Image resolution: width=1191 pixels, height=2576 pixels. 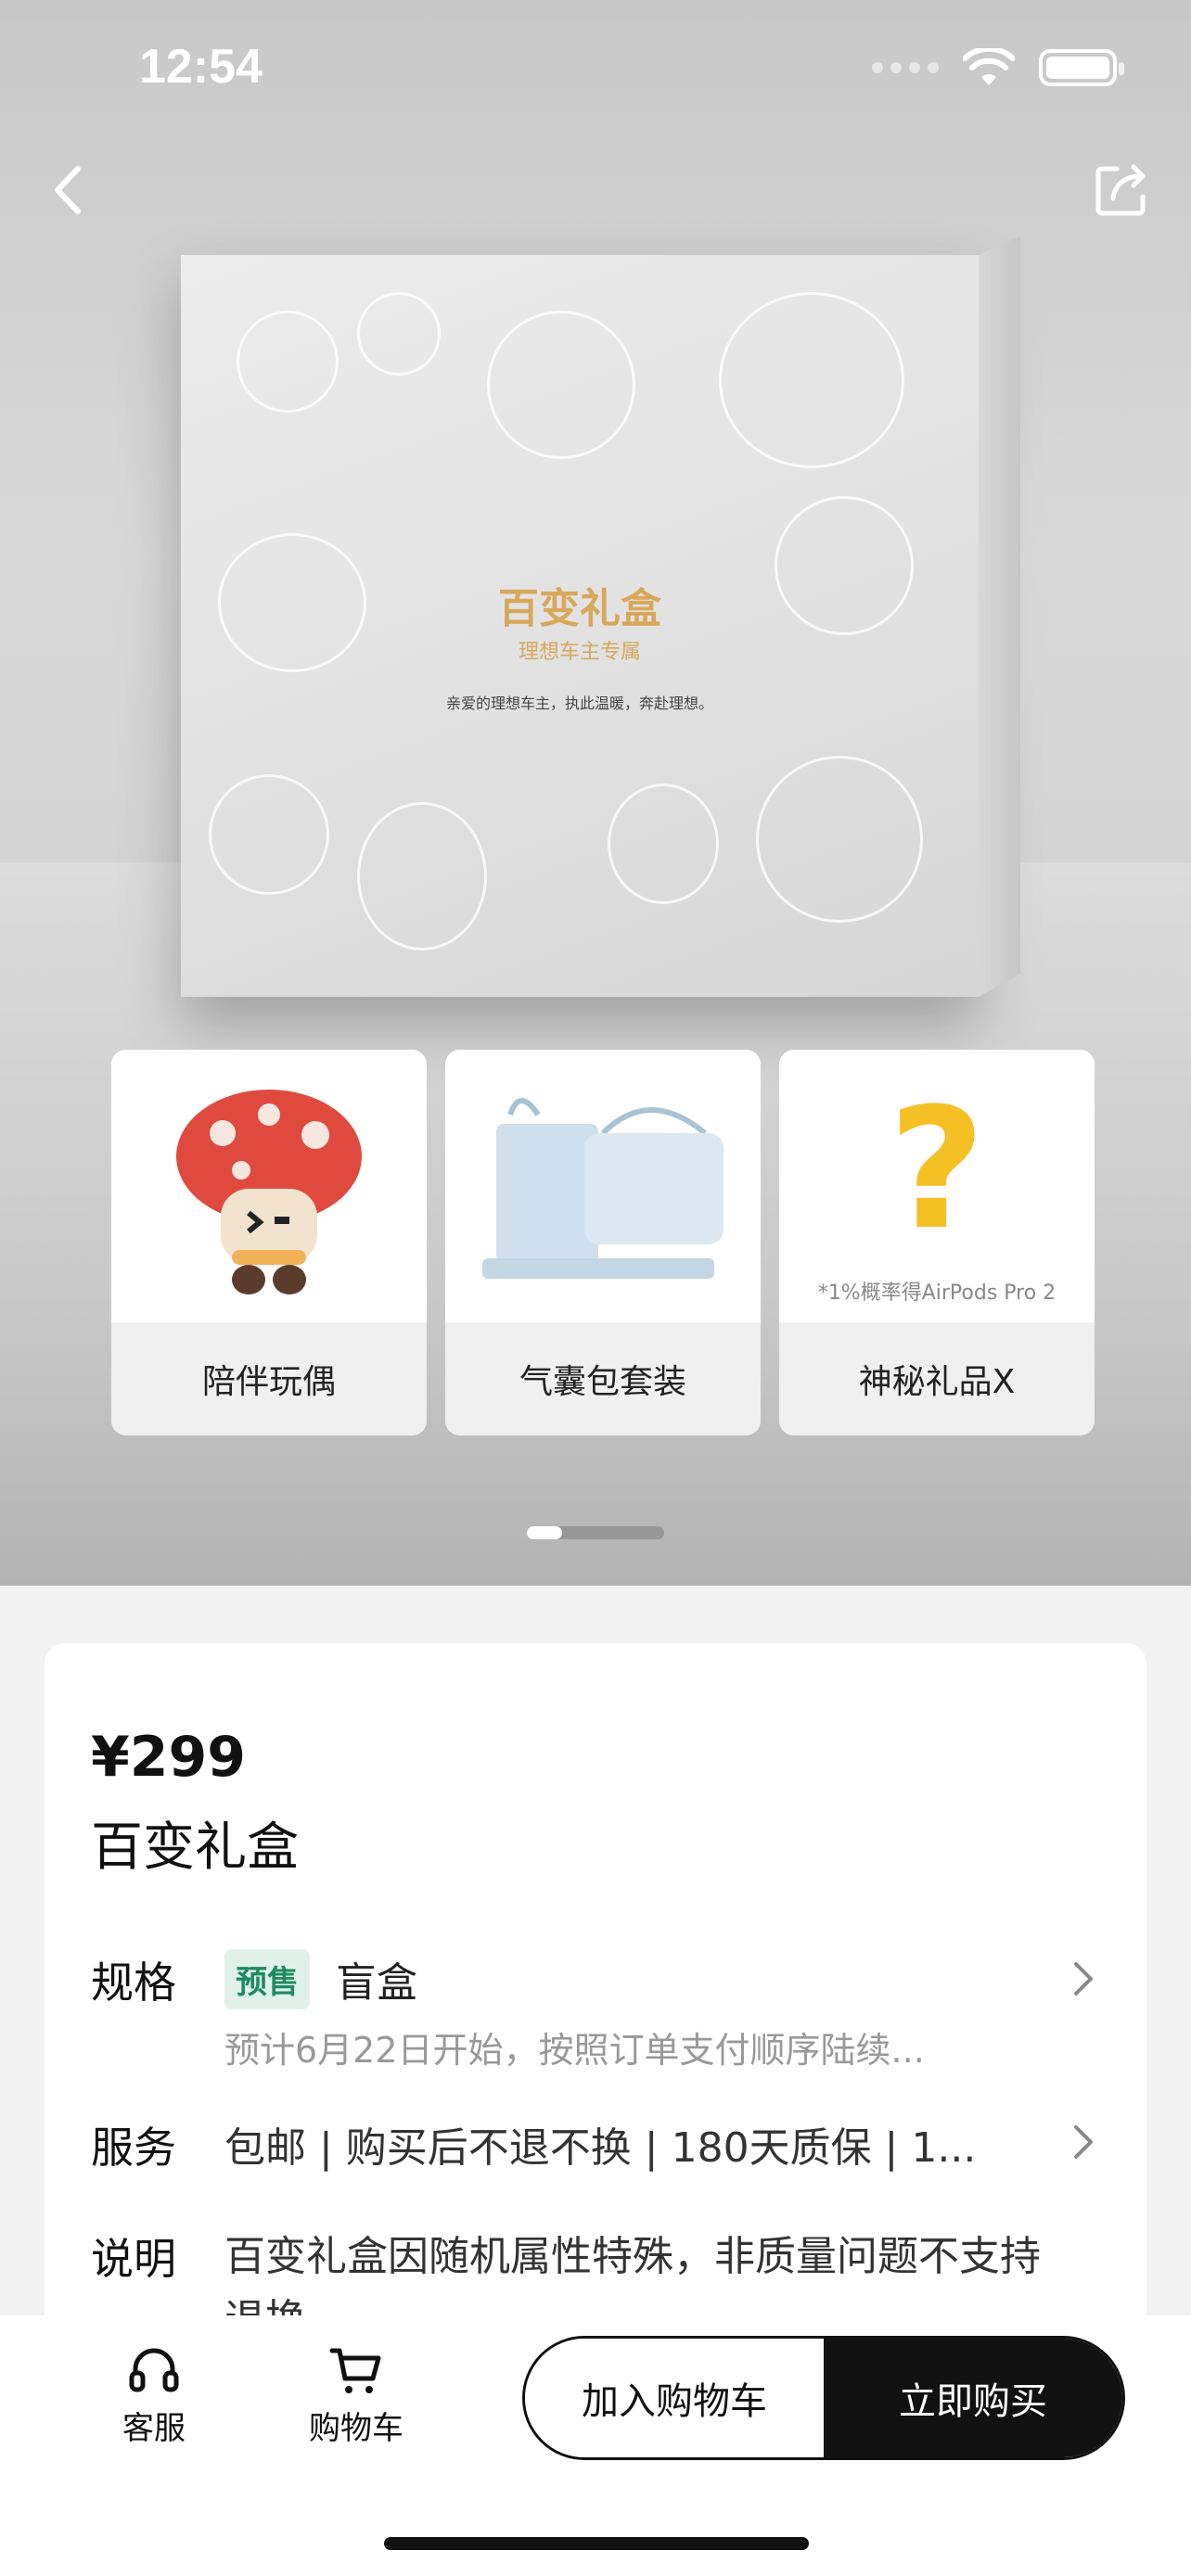 What do you see at coordinates (201, 67) in the screenshot?
I see `status-time: 12:54` at bounding box center [201, 67].